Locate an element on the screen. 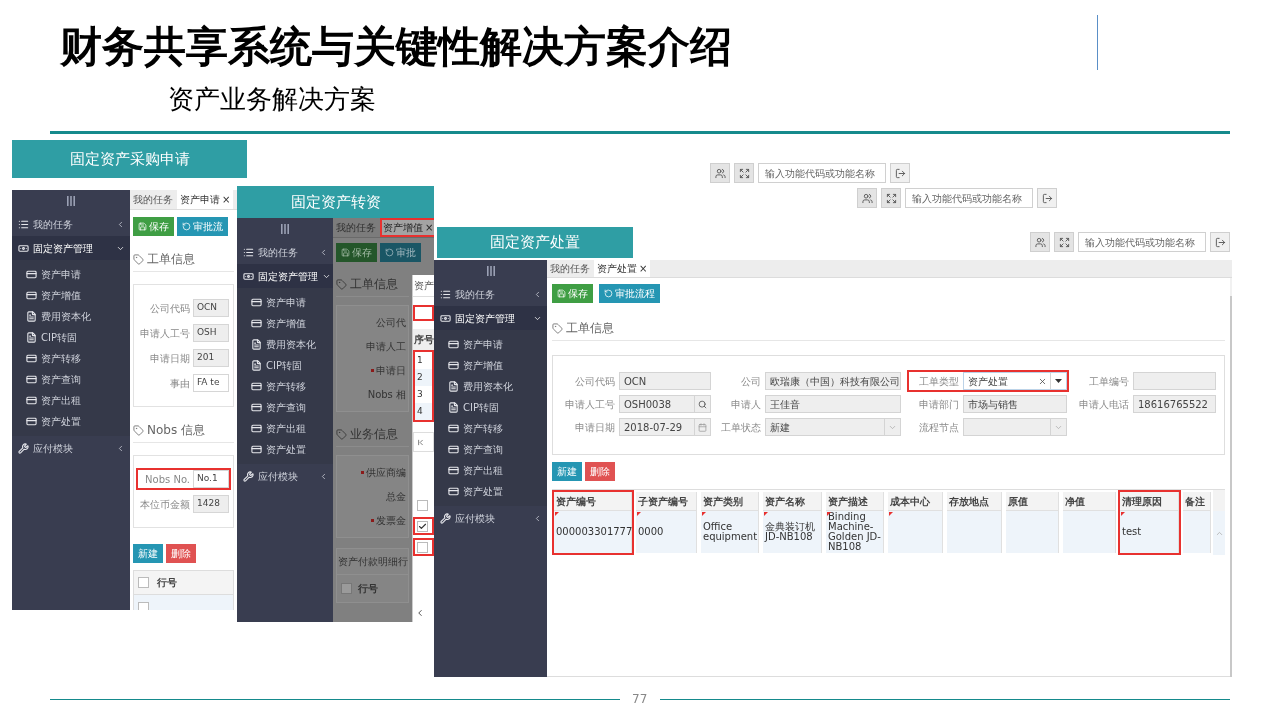 Image resolution: width=1280 pixels, height=720 pixels. column-header: 存放地点 is located at coordinates (974, 501).